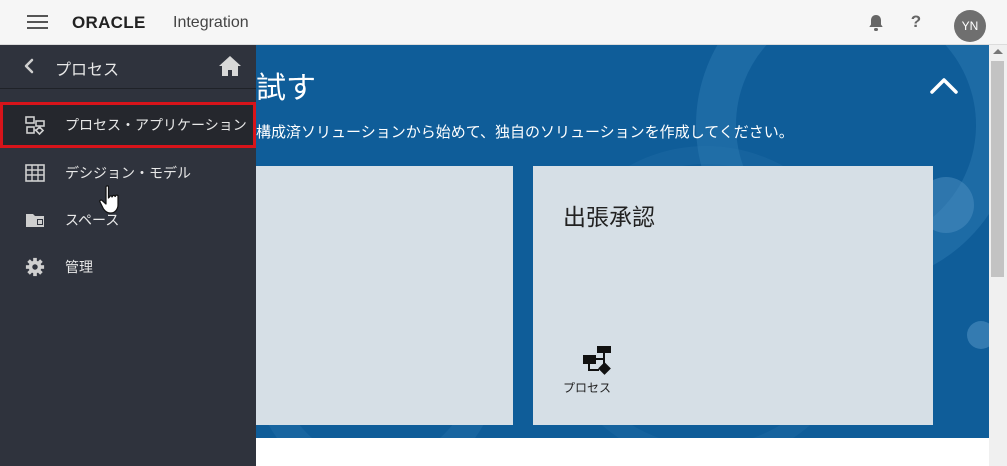 The width and height of the screenshot is (1007, 466). I want to click on nav-item-label: デシジョン・モデル, so click(128, 174).